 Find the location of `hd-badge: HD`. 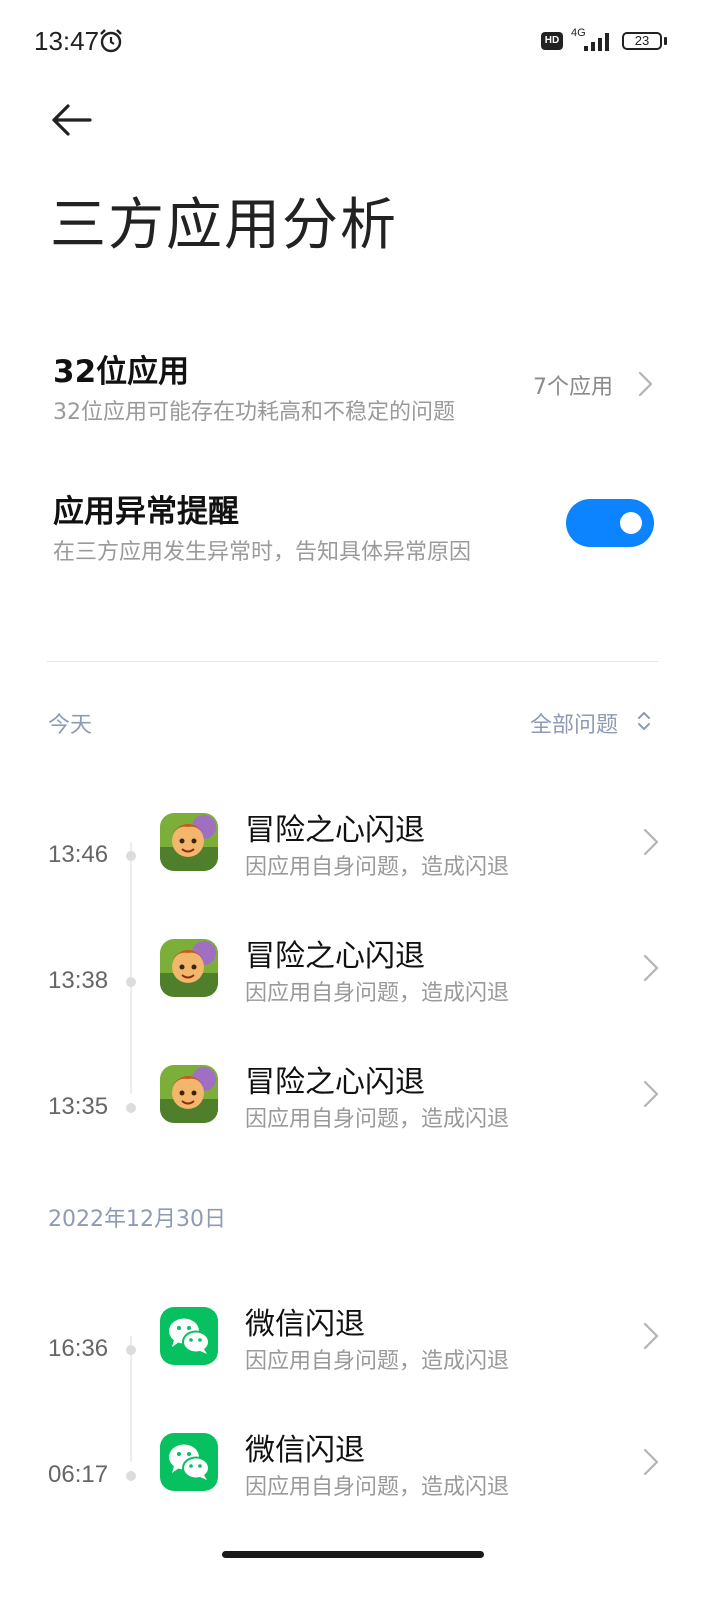

hd-badge: HD is located at coordinates (552, 41).